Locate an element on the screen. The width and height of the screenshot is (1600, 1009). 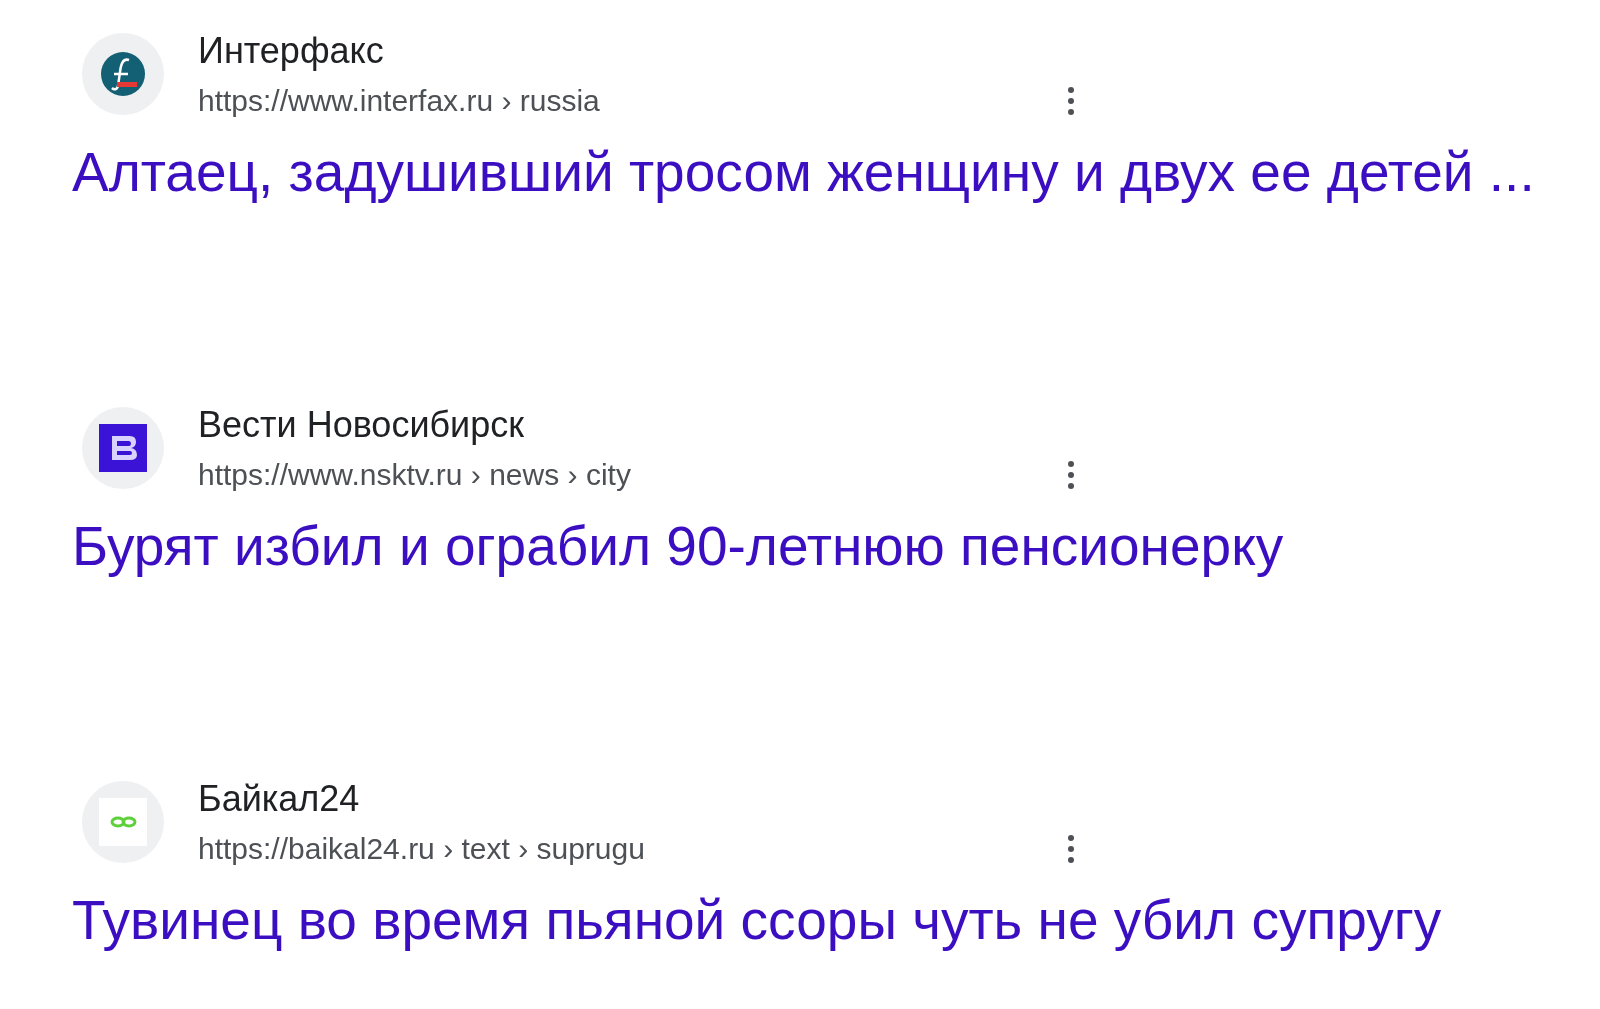
site-name: Байкал24 is located at coordinates (279, 799).